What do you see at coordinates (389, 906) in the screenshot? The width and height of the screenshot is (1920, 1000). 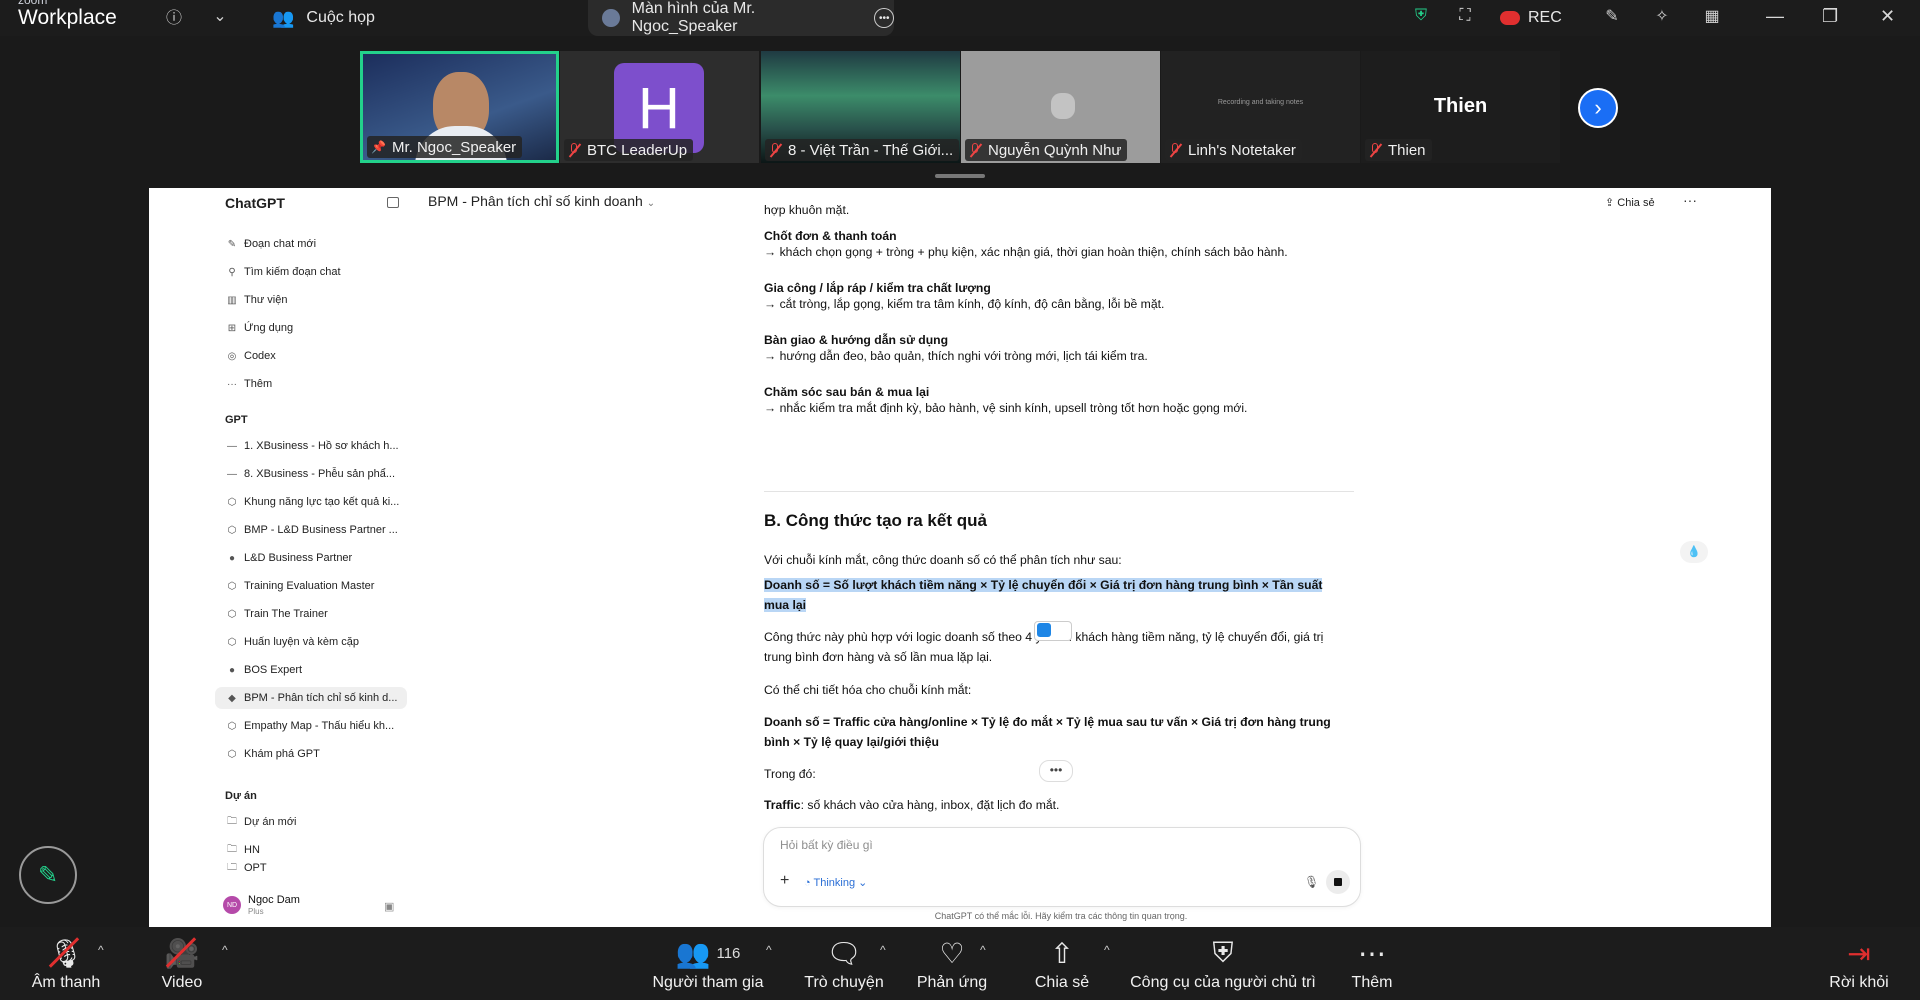 I see `gift-icon: ▣` at bounding box center [389, 906].